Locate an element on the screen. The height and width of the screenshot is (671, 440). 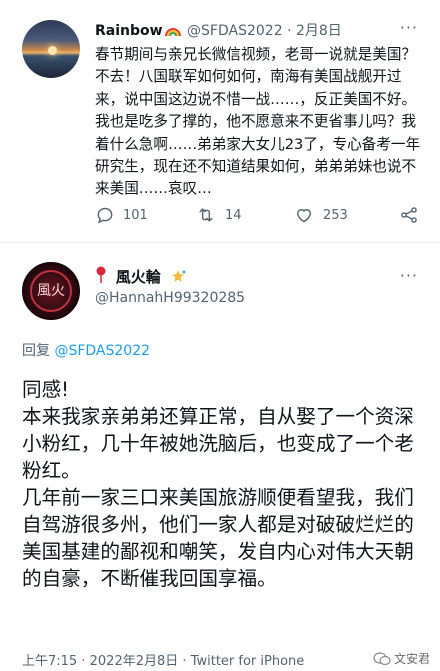
pin-icon is located at coordinates (101, 277).